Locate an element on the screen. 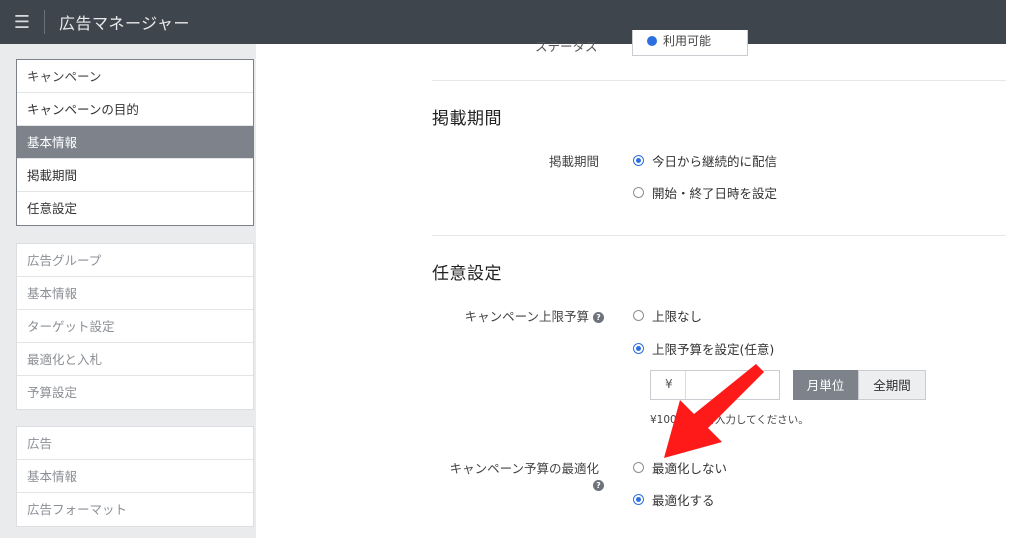  status-row: ステータス 利用可能 is located at coordinates (719, 55).